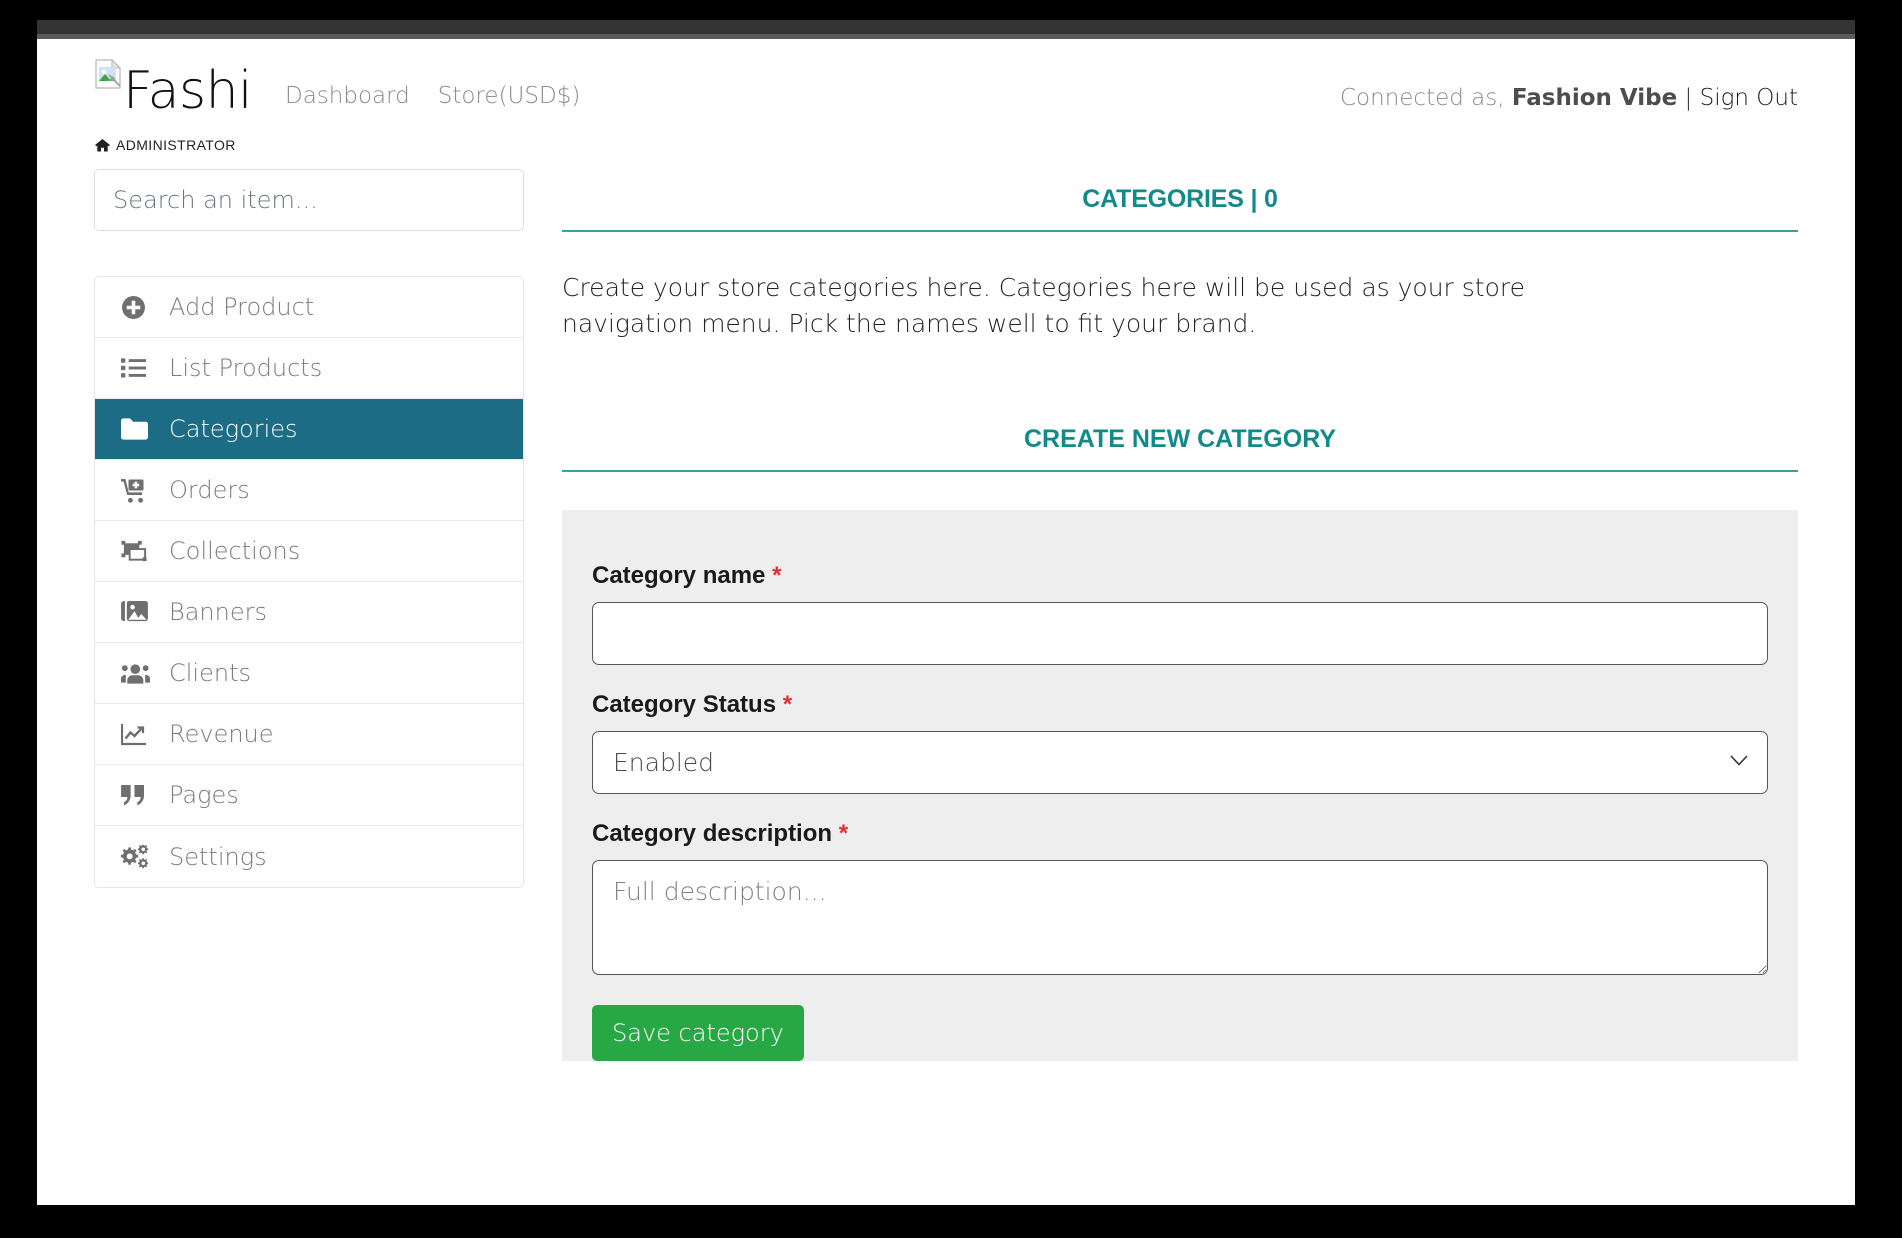 The image size is (1902, 1238). Describe the element at coordinates (140, 490) in the screenshot. I see `cart-plus-icon` at that location.